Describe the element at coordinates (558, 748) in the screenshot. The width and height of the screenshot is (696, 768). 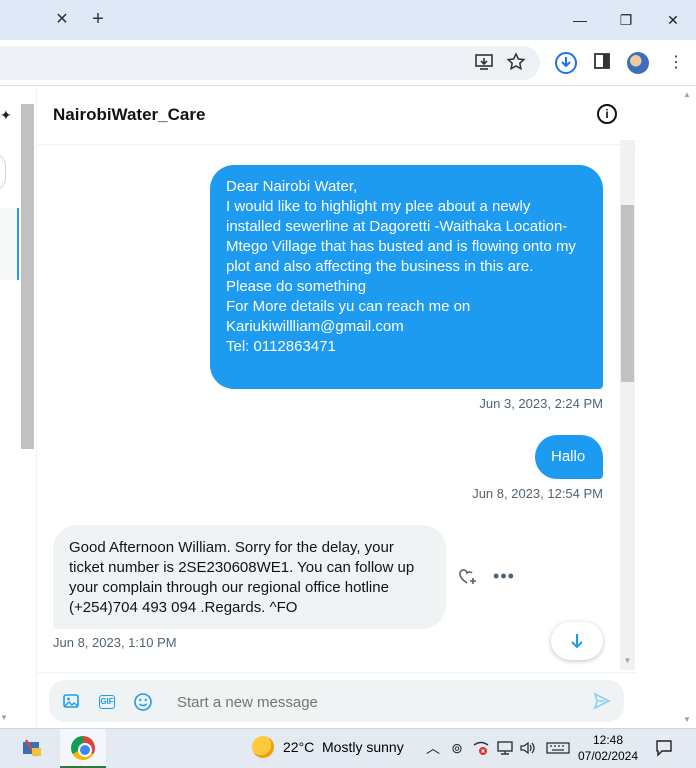
I see `keyboard-icon` at that location.